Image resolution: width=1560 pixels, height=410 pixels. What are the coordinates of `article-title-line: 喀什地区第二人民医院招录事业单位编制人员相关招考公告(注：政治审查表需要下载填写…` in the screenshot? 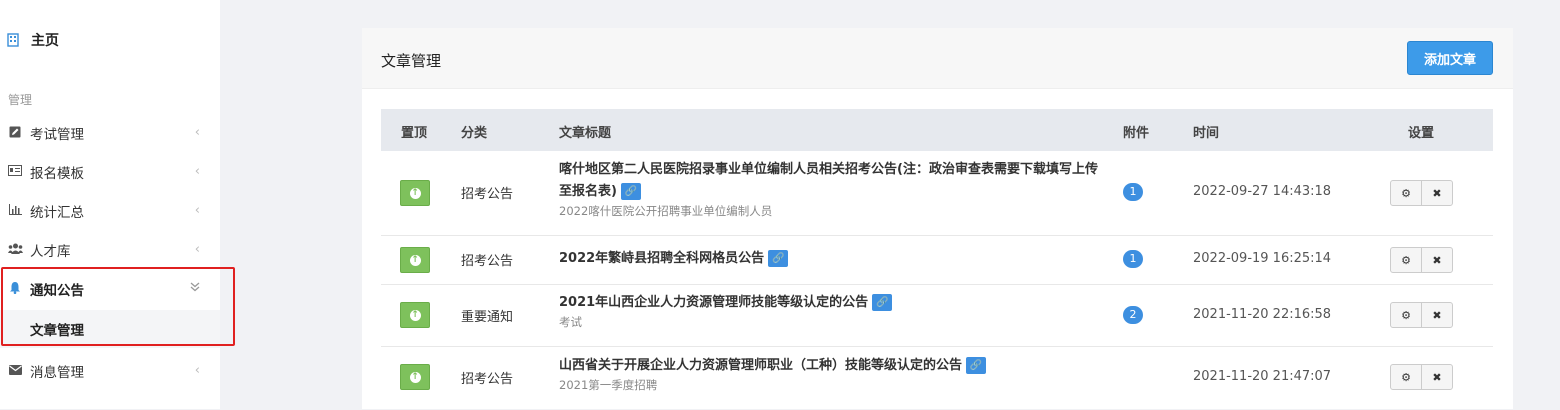 It's located at (834, 181).